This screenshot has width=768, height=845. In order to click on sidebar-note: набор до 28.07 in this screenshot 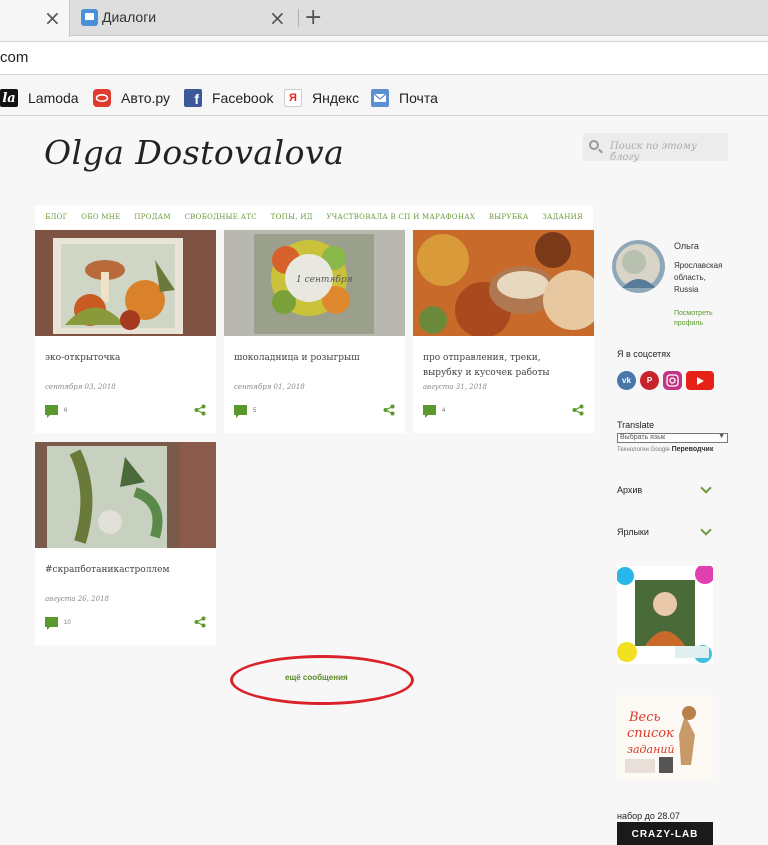, I will do `click(648, 816)`.